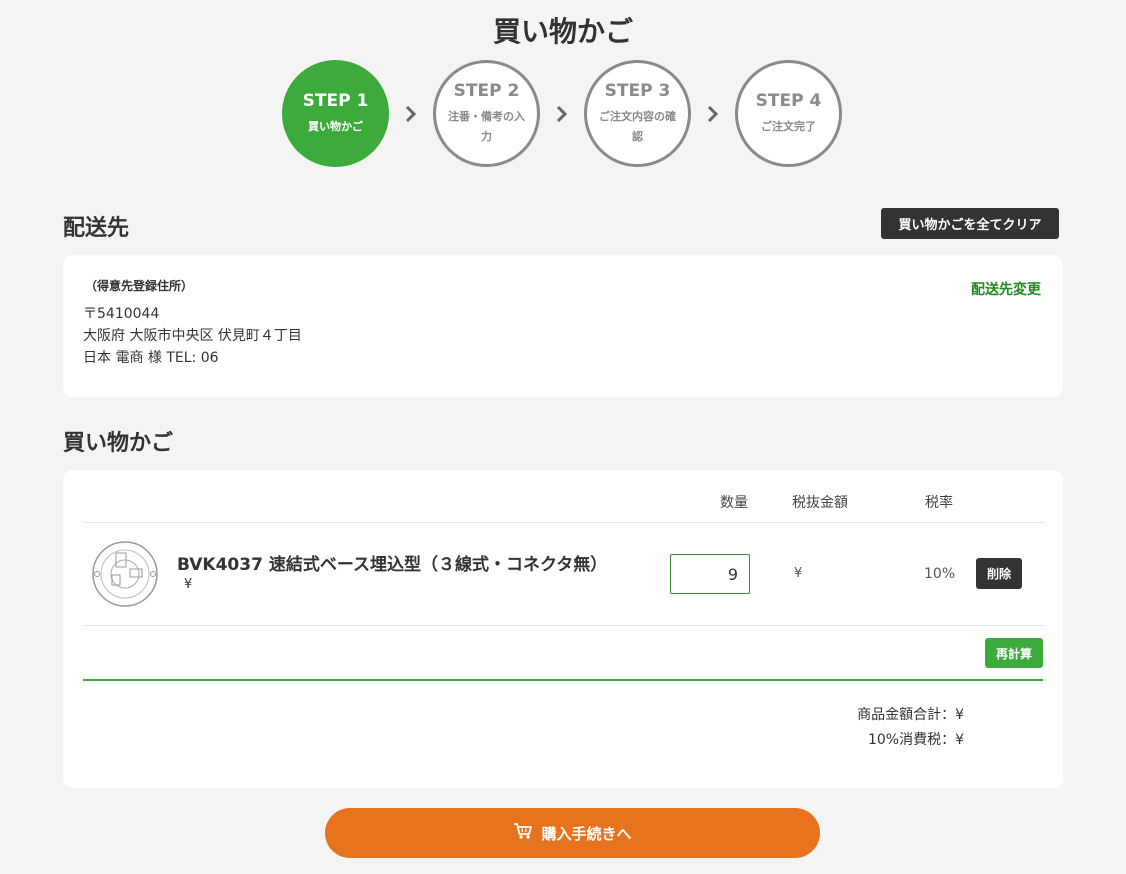 This screenshot has width=1126, height=874. I want to click on step-1: STEP 1 買い物かご, so click(335, 113).